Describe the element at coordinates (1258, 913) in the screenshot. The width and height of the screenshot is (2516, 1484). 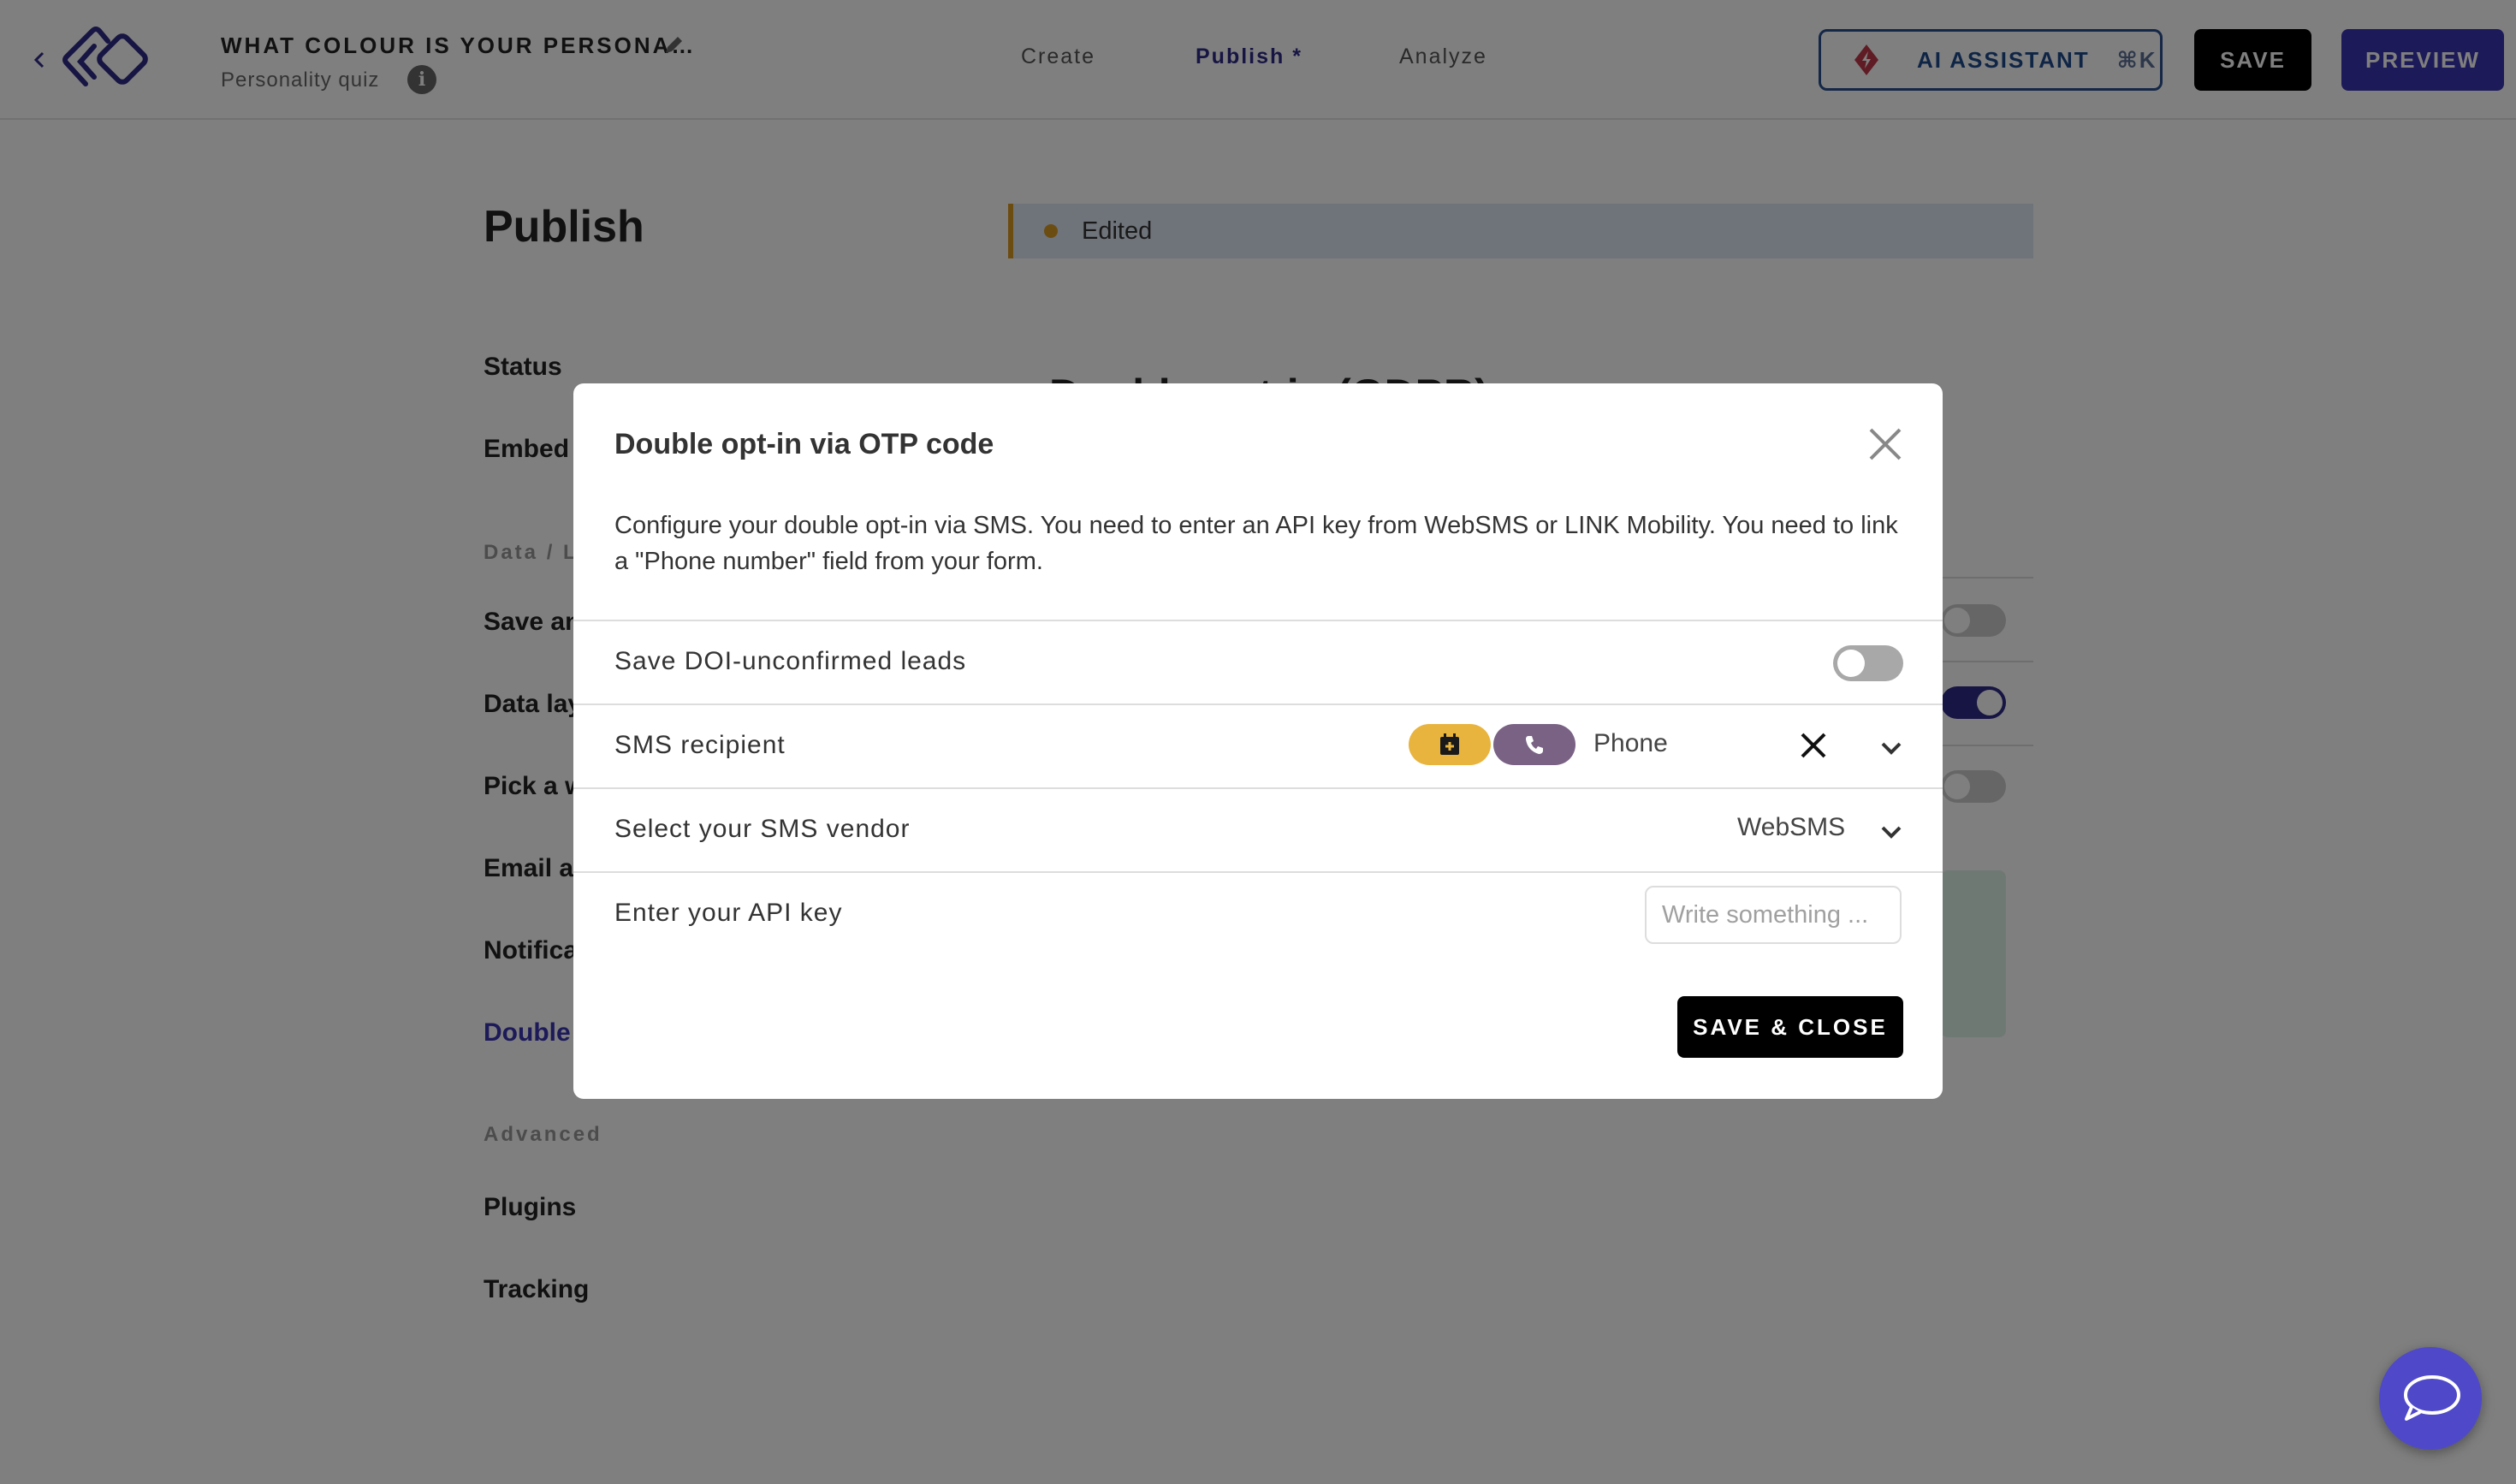
I see `row-api-key: Enter your API key` at that location.